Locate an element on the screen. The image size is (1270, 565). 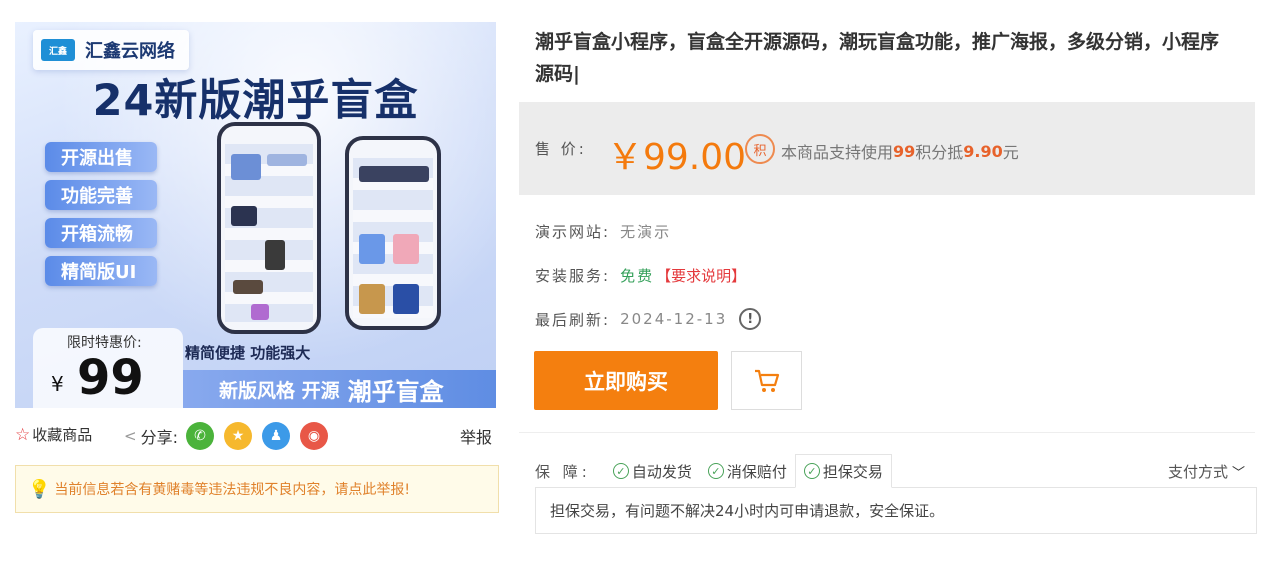
report-notice-text: 当前信息若含有黄赌毒等违法违规不良内容，请点此举报! is located at coordinates (232, 490).